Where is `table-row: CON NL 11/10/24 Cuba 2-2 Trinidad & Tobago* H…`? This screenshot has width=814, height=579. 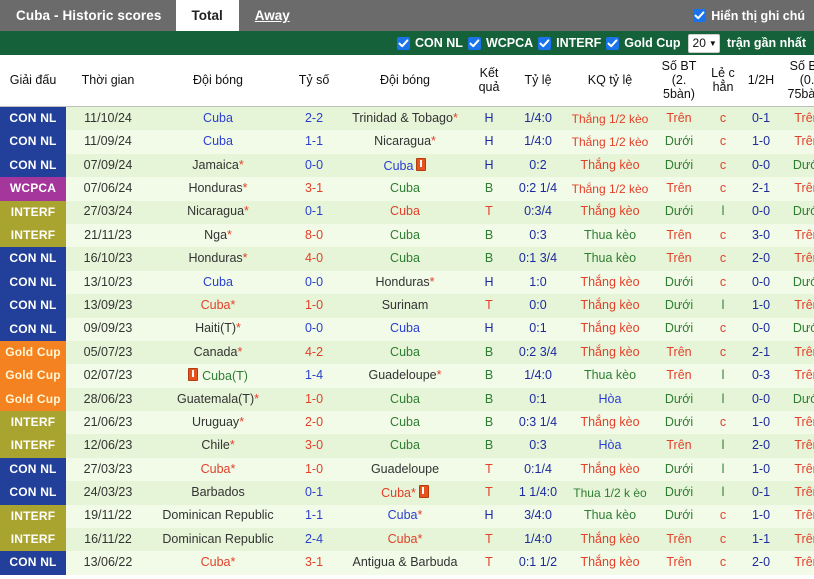
table-row: CON NL 11/10/24 Cuba 2-2 Trinidad & Tobago* H… is located at coordinates (407, 118).